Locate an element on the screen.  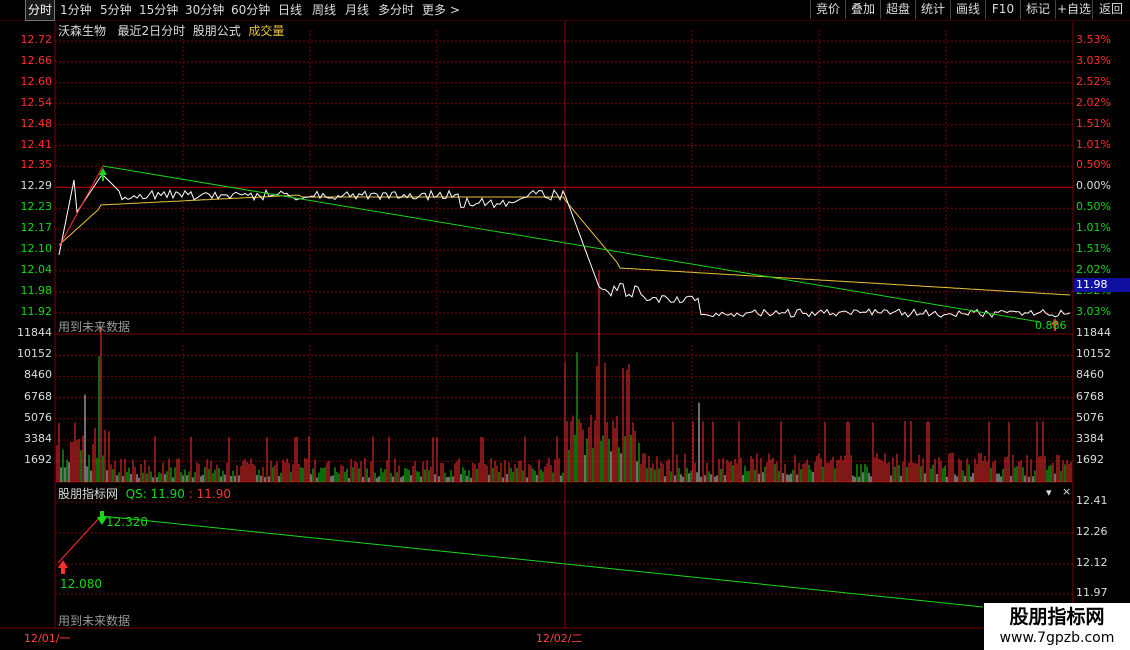
up-arrow-icon is located at coordinates (103, 174).